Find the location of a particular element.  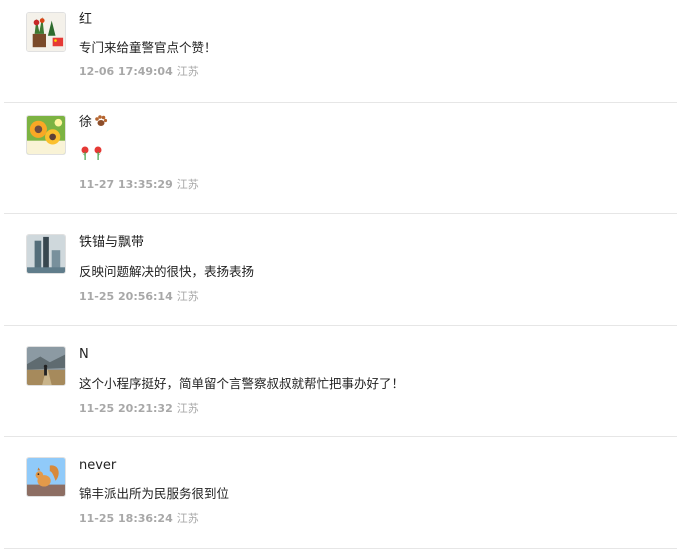

comment-meta: 11-25 18:36:24 江苏 is located at coordinates (139, 519).